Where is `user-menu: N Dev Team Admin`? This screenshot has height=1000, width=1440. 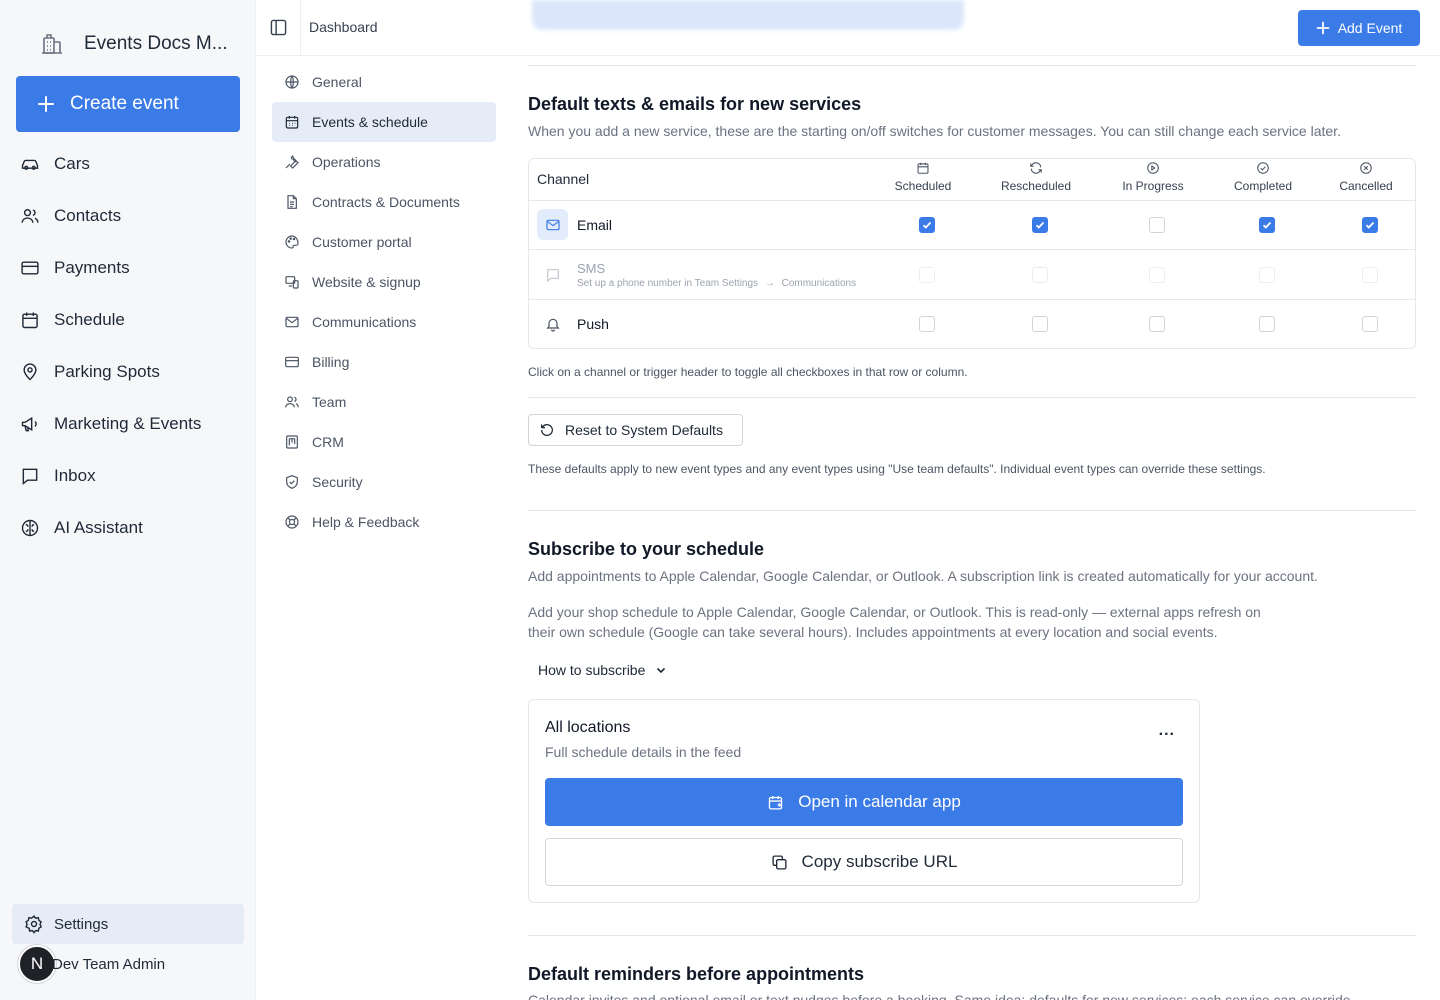
user-menu: N Dev Team Admin is located at coordinates (91, 964).